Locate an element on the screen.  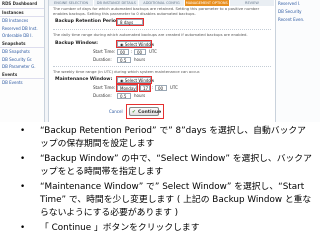
retention-label: Backup Retention Period: is located at coordinates (88, 22).